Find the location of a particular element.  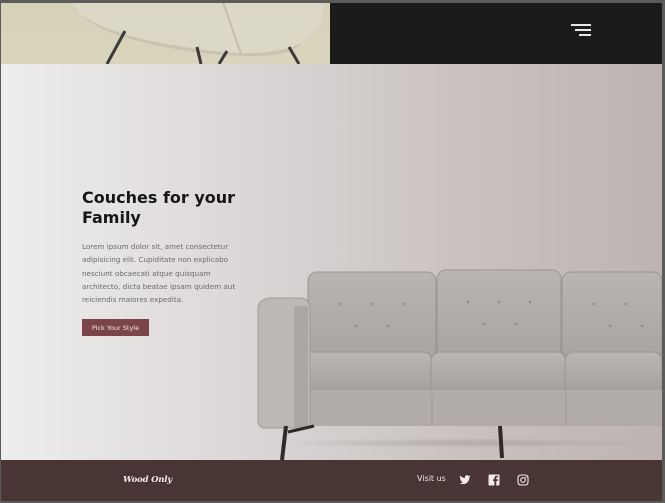

header is located at coordinates (331, 33).